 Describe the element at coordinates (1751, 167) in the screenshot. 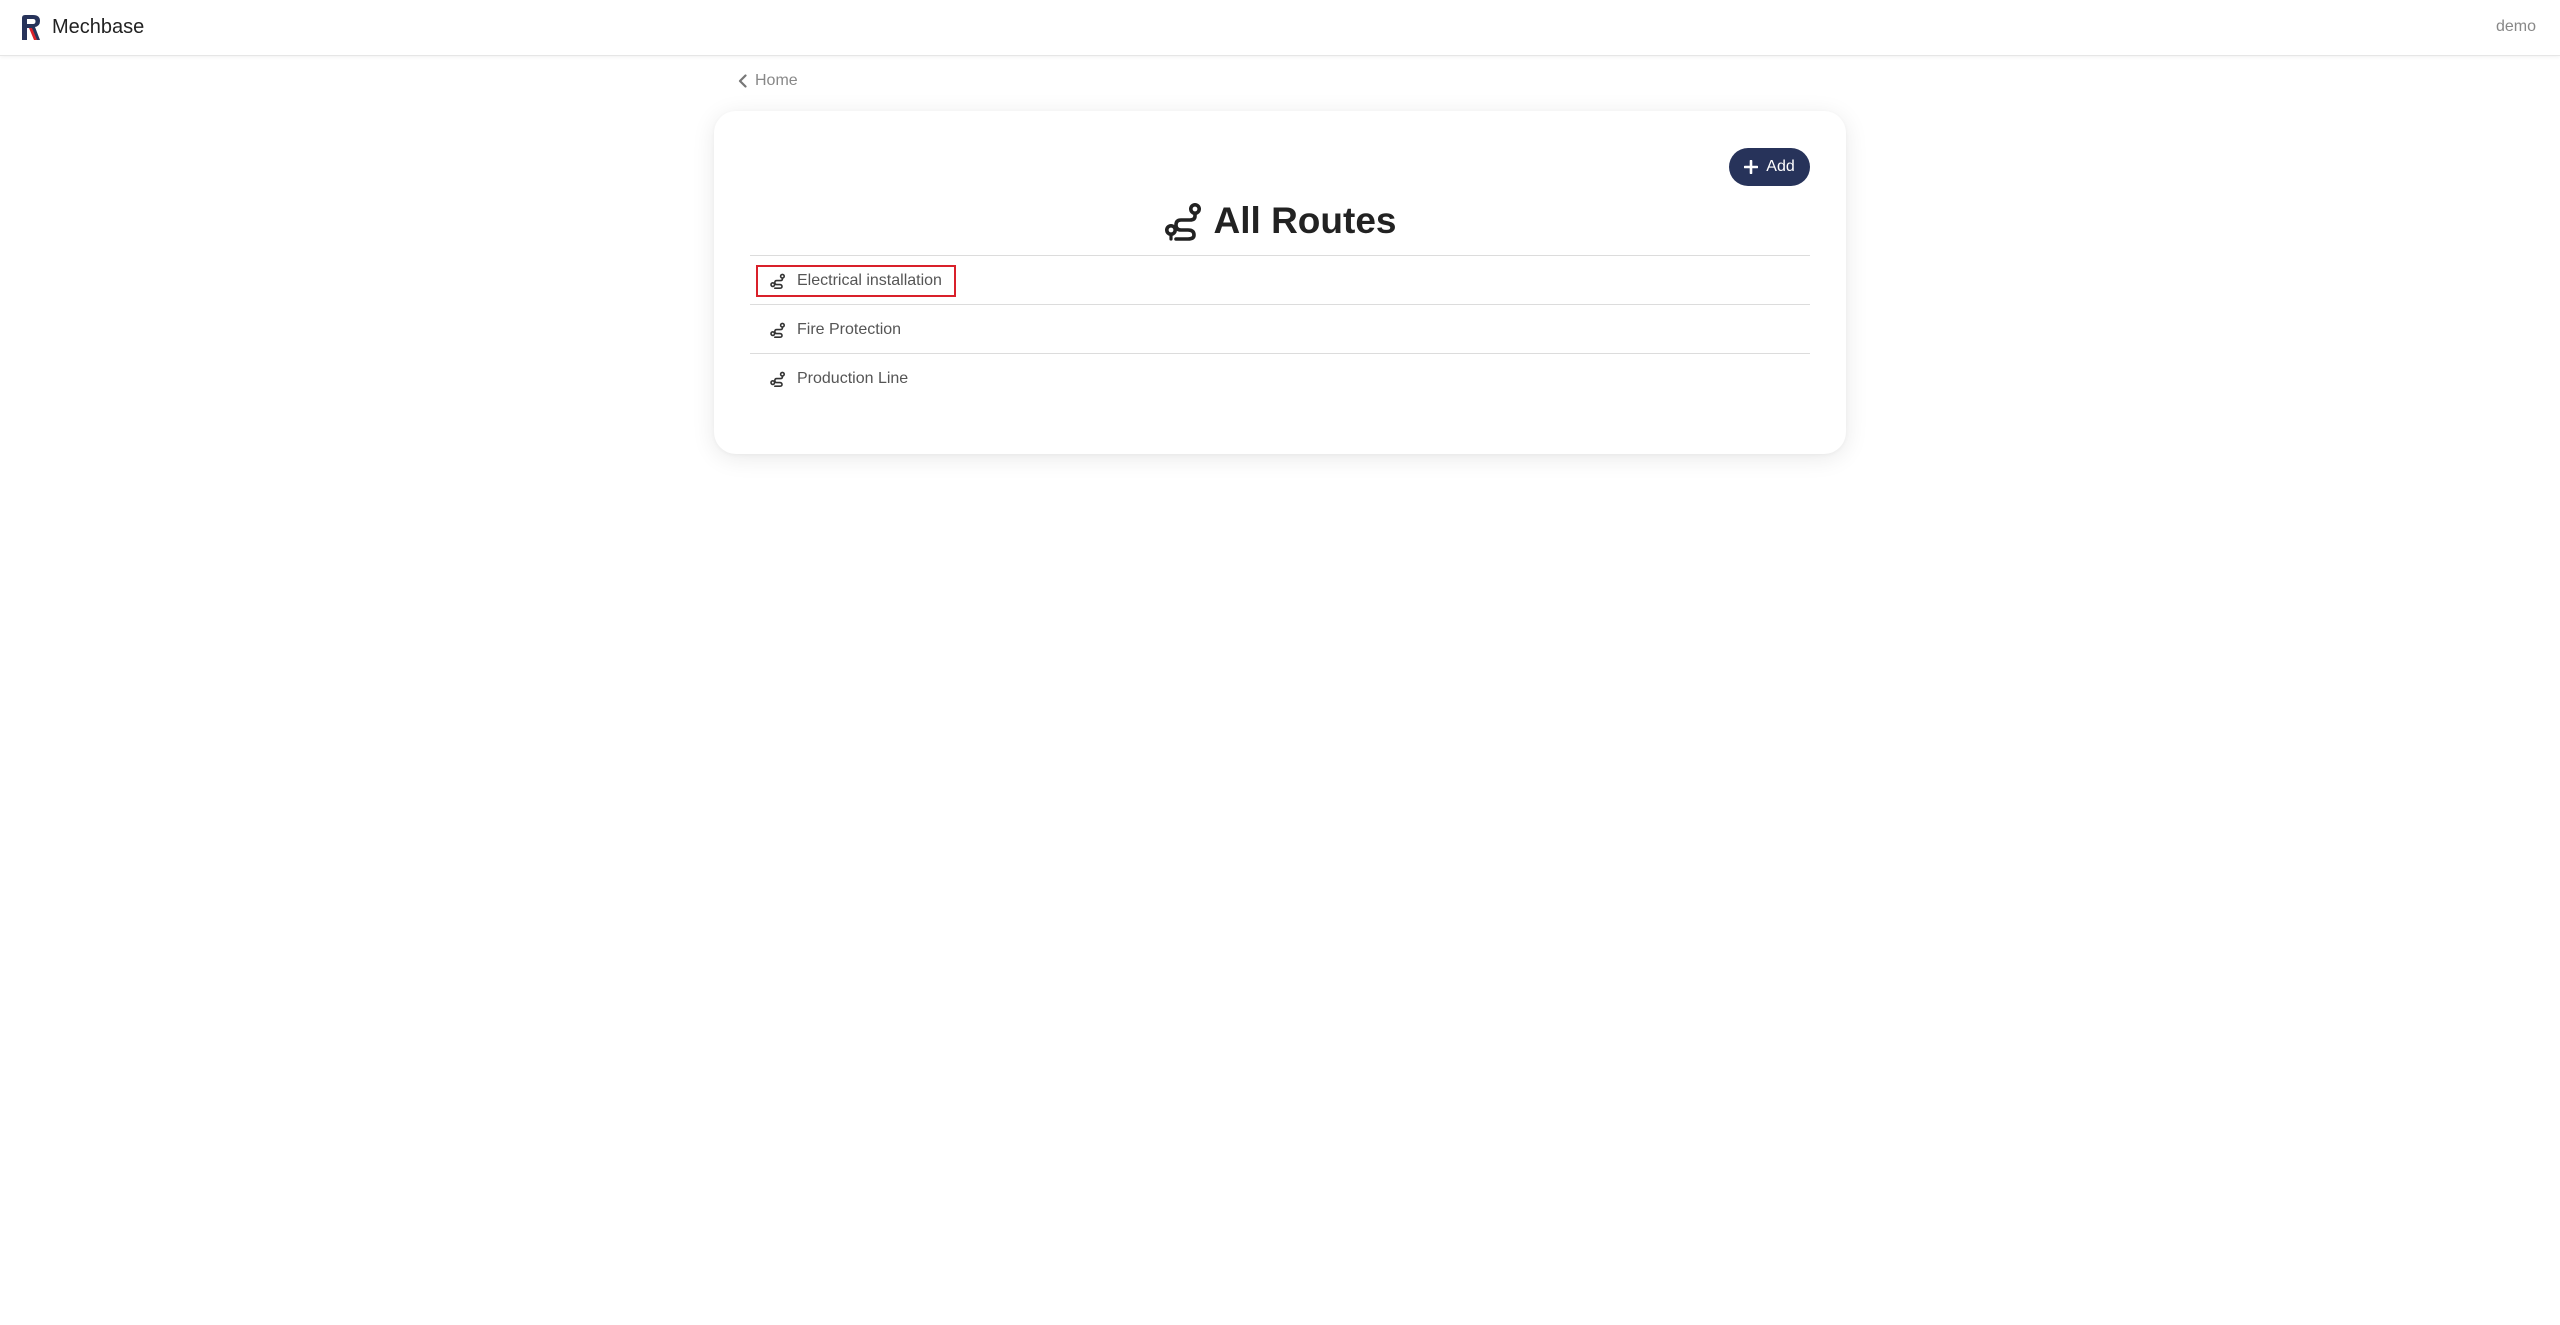

I see `plus-icon` at that location.